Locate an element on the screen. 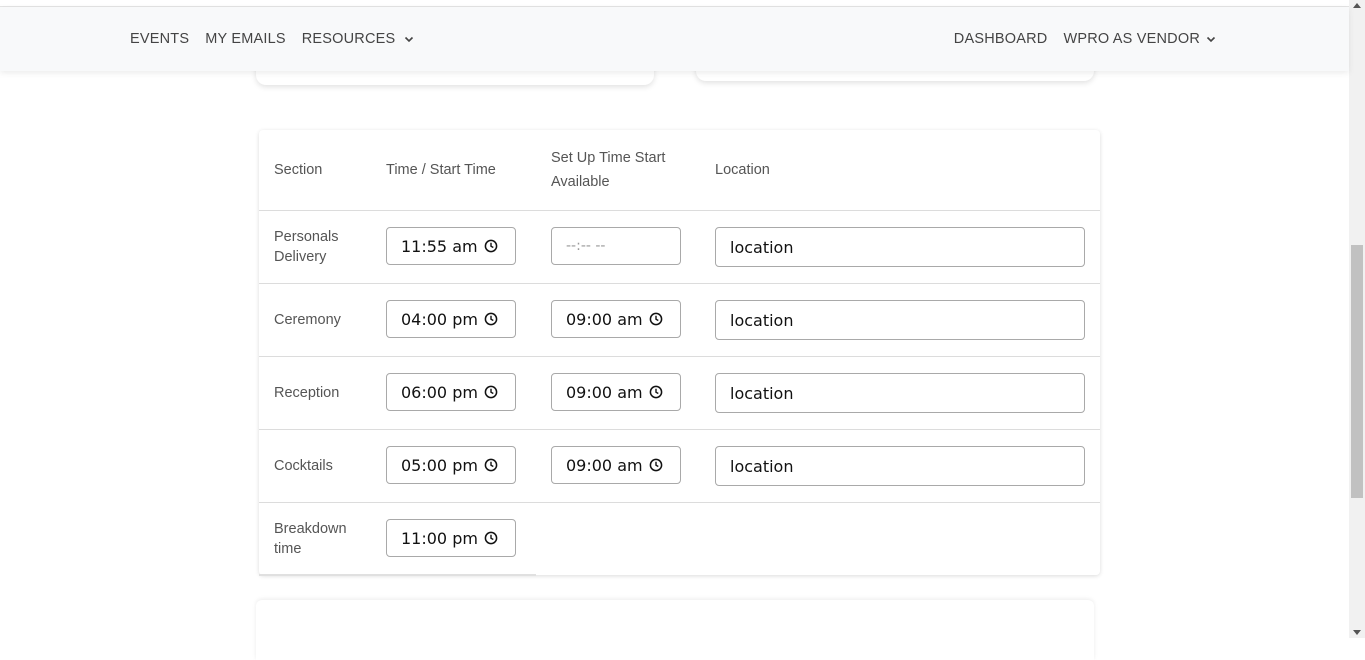 The width and height of the screenshot is (1365, 660). section-label-line1: Personals is located at coordinates (306, 237).